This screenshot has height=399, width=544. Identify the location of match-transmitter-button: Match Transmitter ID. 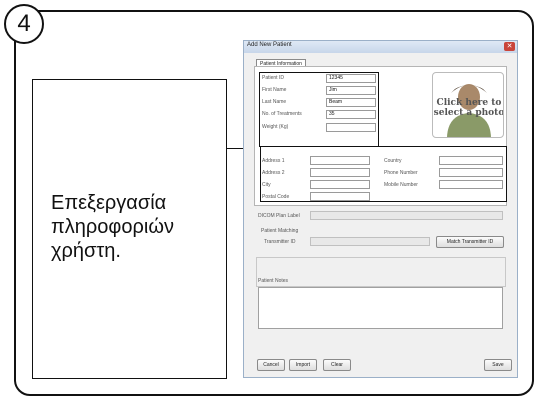
(470, 242).